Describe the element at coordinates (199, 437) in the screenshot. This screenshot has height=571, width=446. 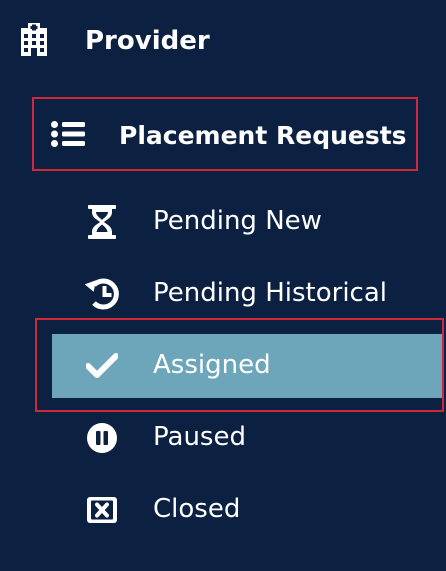
I see `nav-item-label: Paused` at that location.